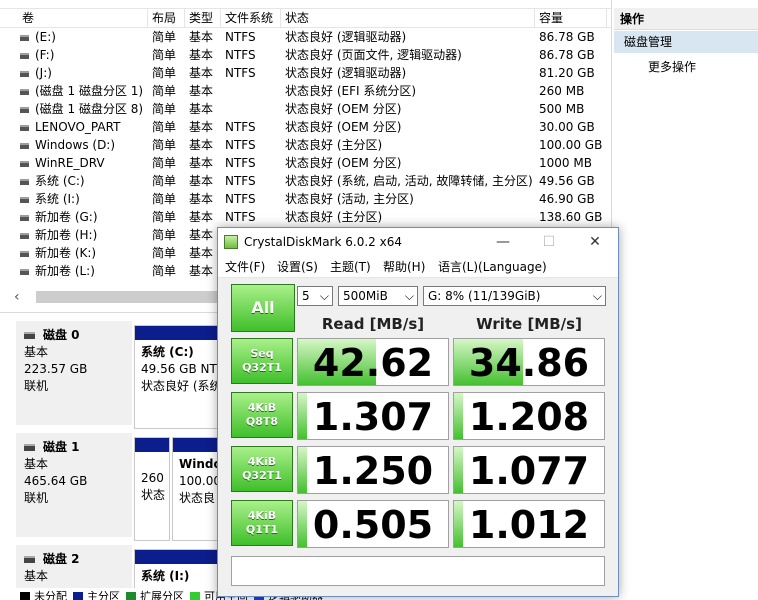  I want to click on col-volume: 卷, so click(83, 18).